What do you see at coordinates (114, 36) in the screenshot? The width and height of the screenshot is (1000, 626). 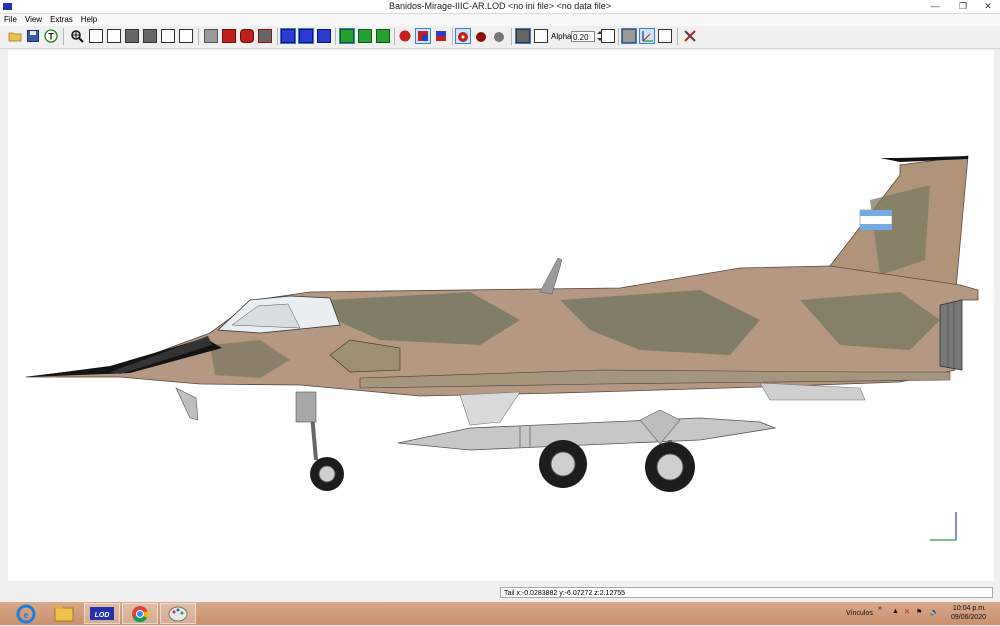 I see `view-back-icon` at bounding box center [114, 36].